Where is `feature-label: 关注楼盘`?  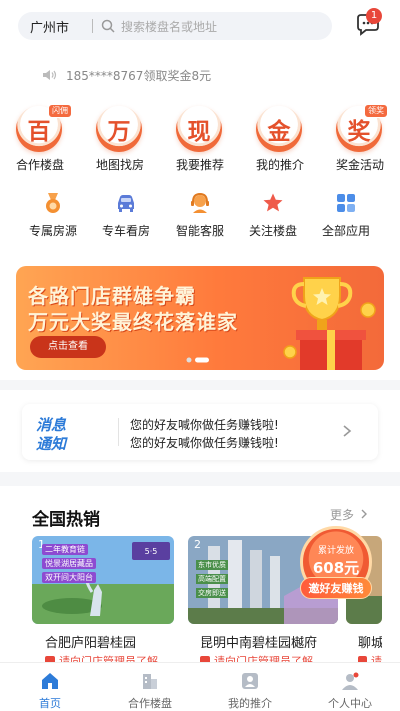 feature-label: 关注楼盘 is located at coordinates (272, 231).